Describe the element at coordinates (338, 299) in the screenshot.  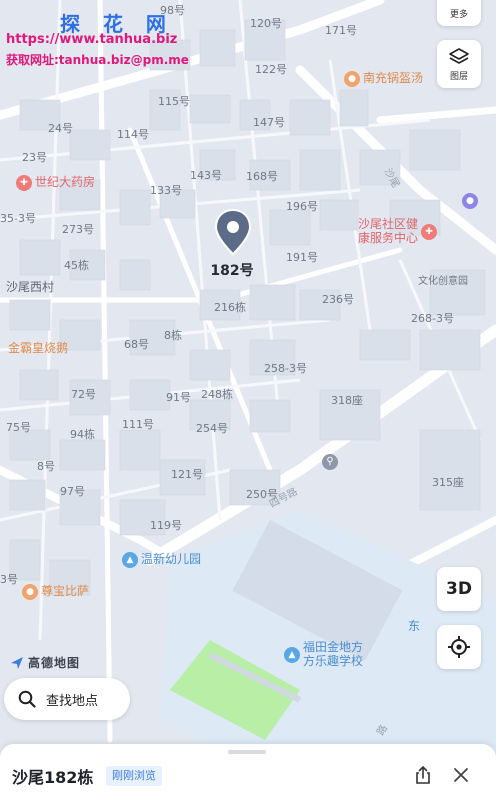
I see `building-label: 236号` at that location.